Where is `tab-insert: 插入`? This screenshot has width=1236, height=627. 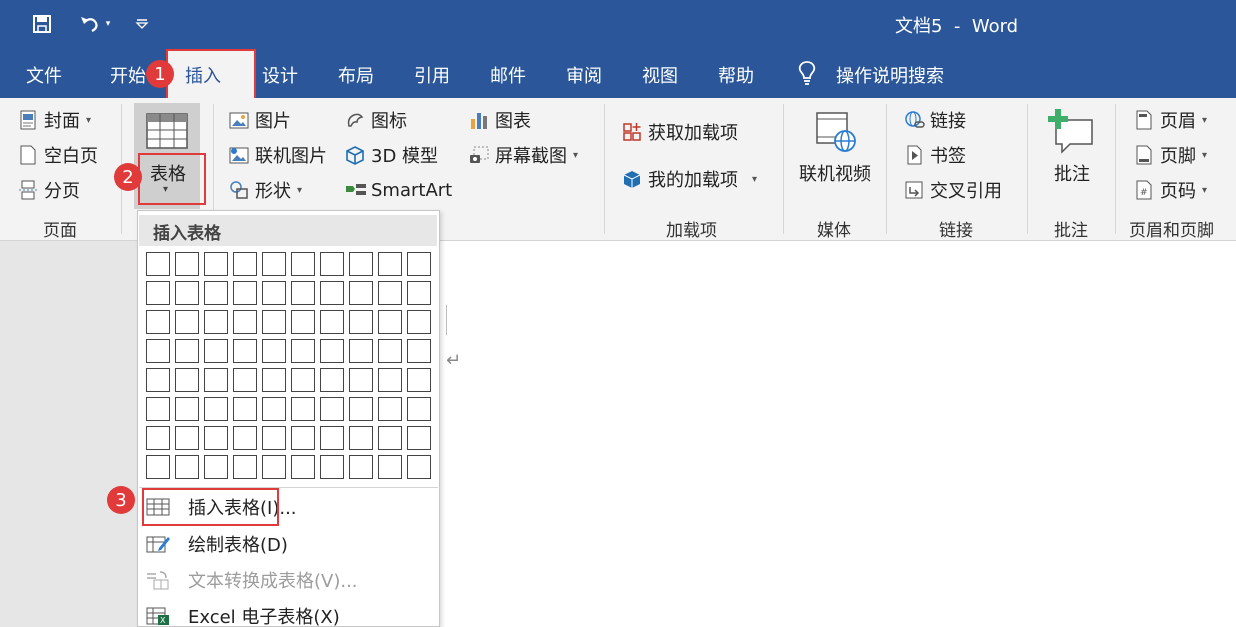 tab-insert: 插入 is located at coordinates (203, 75).